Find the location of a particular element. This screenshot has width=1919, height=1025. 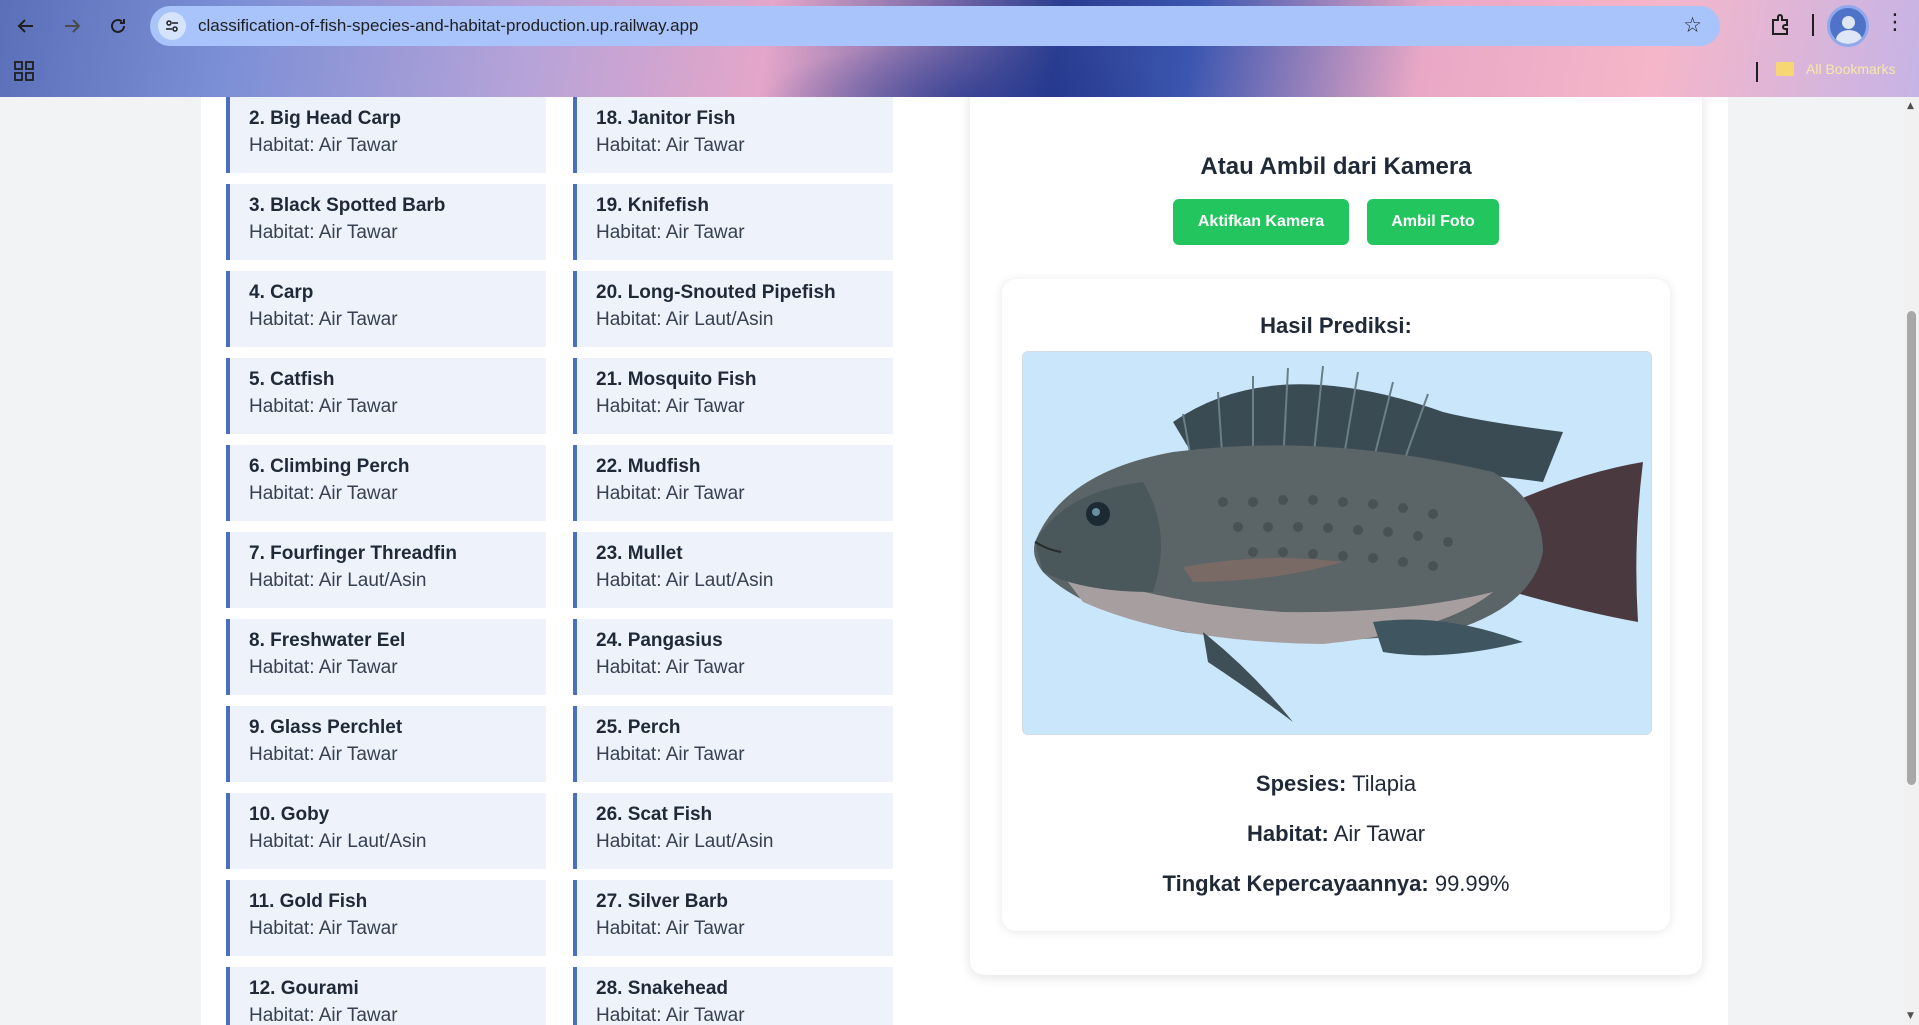

list-item: 24. Pangasius Habitat: Air Tawar is located at coordinates (733, 657).